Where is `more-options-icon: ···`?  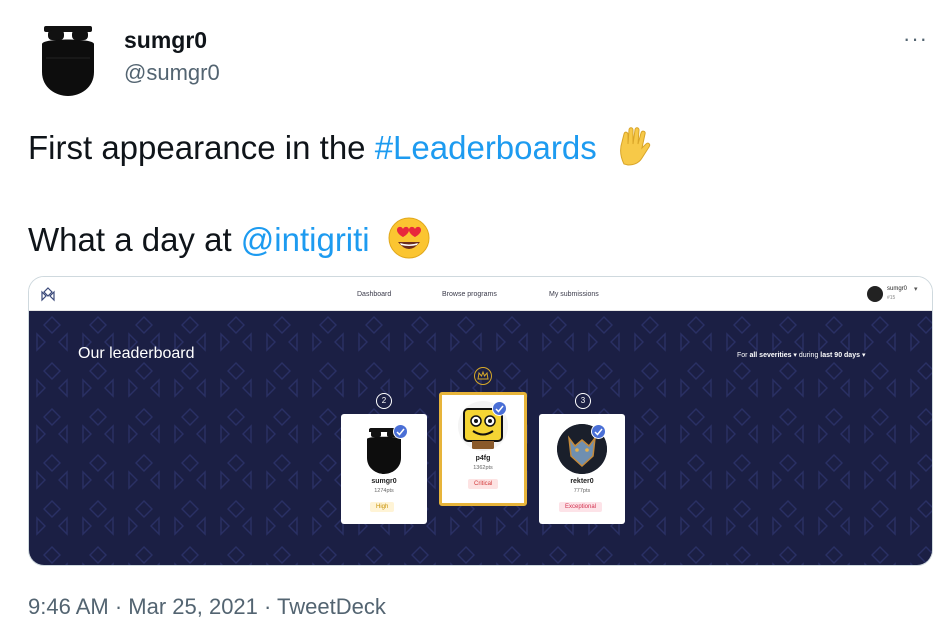
more-options-icon: ··· is located at coordinates (915, 39).